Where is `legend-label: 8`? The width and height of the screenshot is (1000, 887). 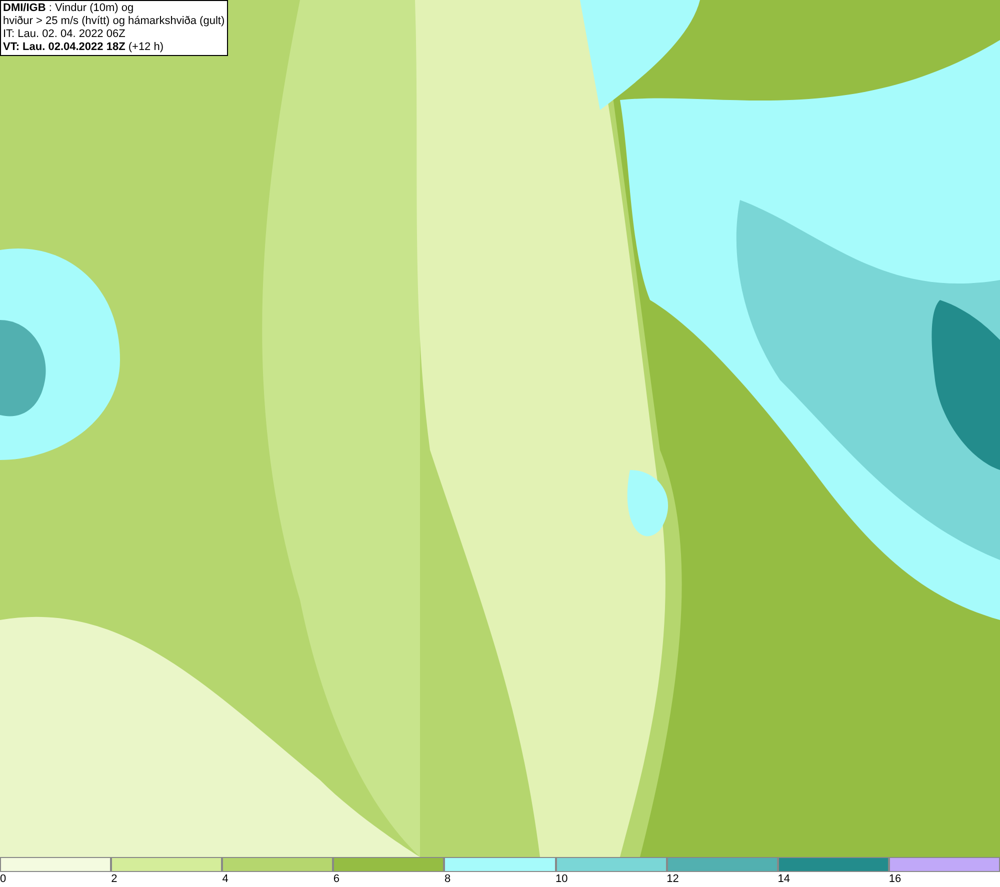
legend-label: 8 is located at coordinates (447, 879).